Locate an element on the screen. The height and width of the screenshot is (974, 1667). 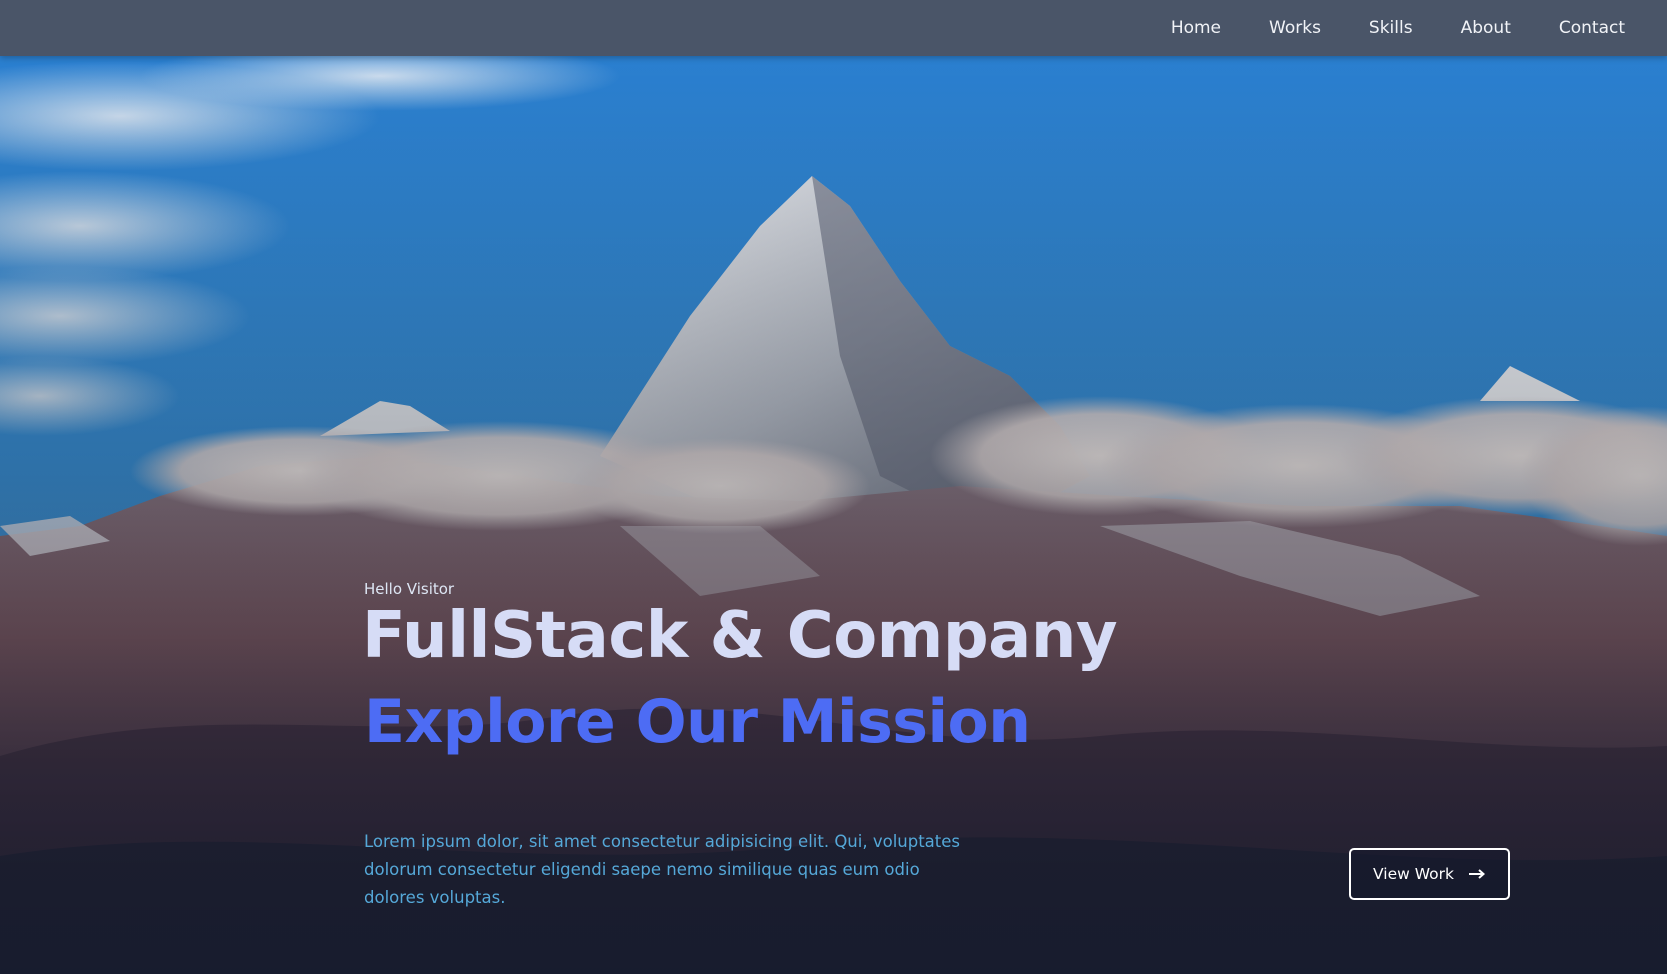
nav-link-home: Home is located at coordinates (1196, 28).